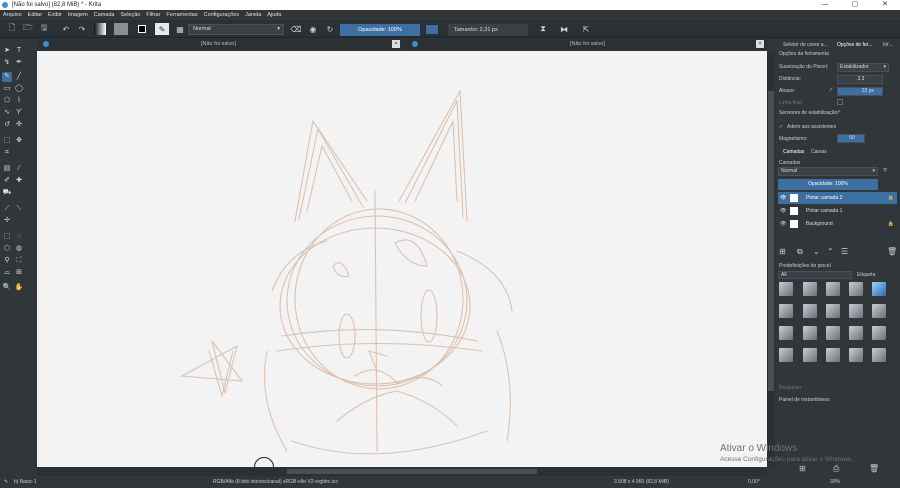  Describe the element at coordinates (82, 29) in the screenshot. I see `redo-icon: ↷` at that location.